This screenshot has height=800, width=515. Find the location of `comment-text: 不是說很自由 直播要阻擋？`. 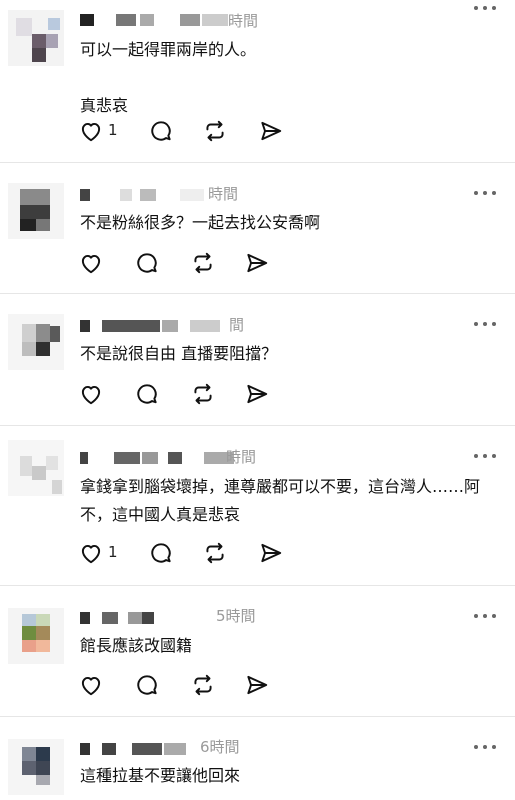

comment-text: 不是說很自由 直播要阻擋？ is located at coordinates (179, 353).